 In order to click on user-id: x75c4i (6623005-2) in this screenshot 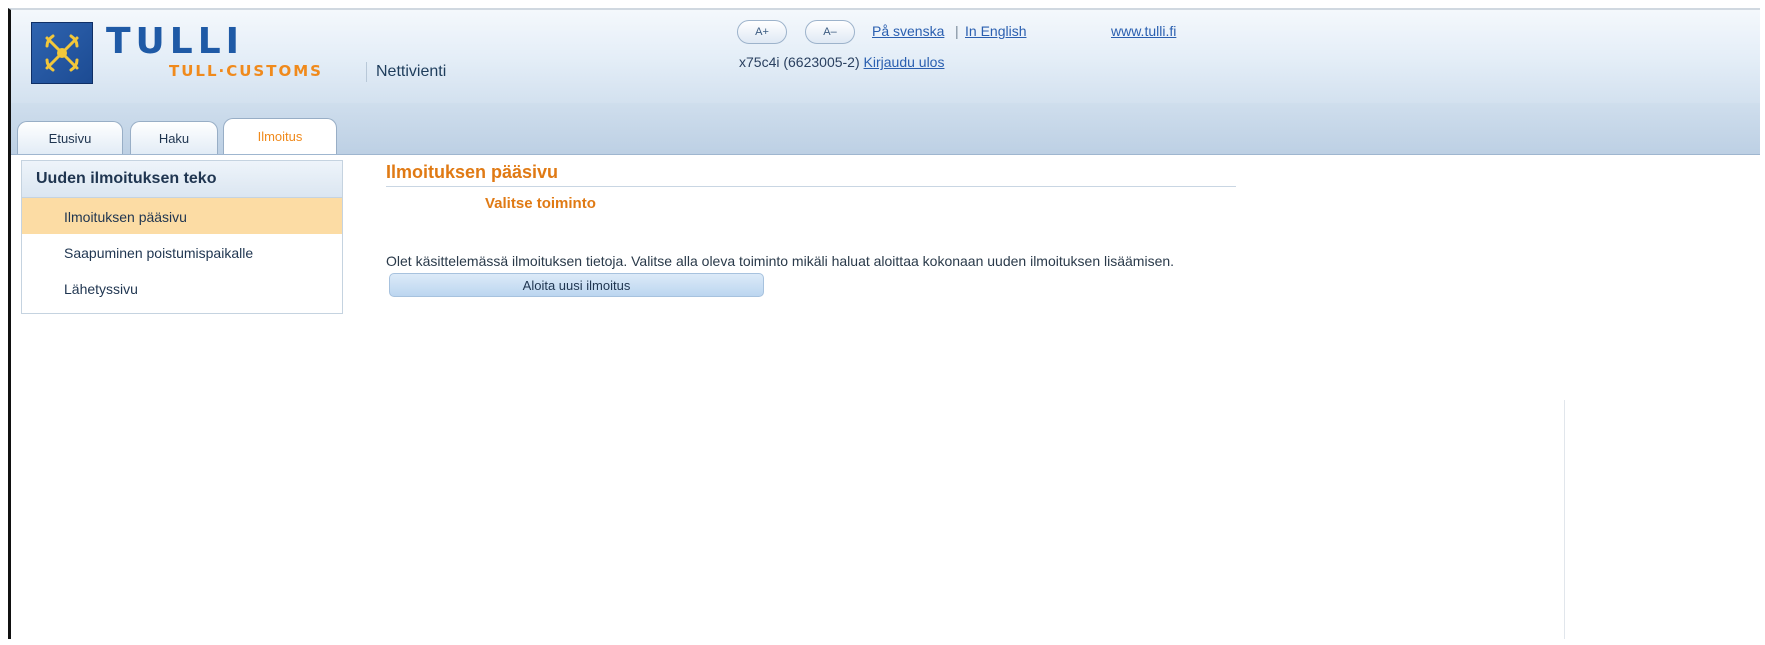, I will do `click(799, 62)`.